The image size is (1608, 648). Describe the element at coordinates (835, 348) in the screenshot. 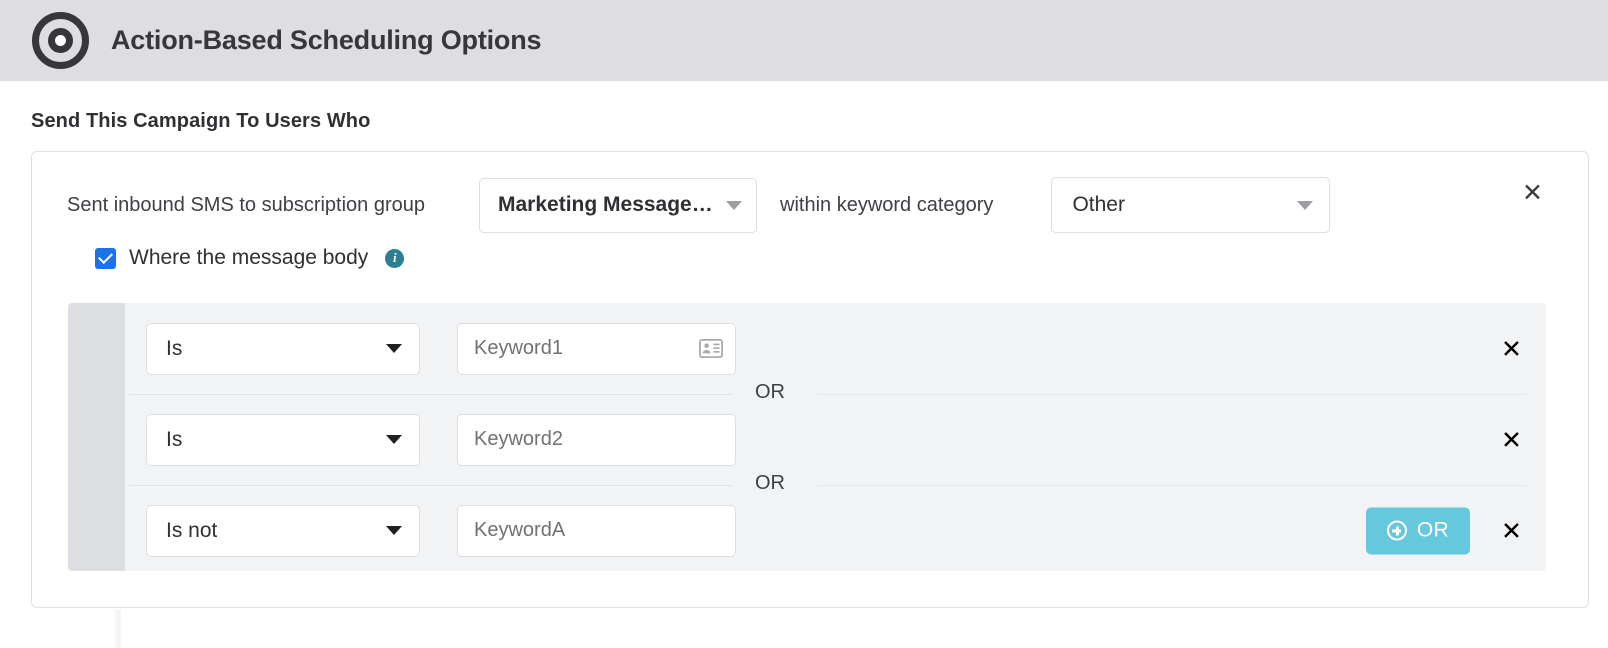

I see `keyword-row: Is Keyword1 ✕` at that location.